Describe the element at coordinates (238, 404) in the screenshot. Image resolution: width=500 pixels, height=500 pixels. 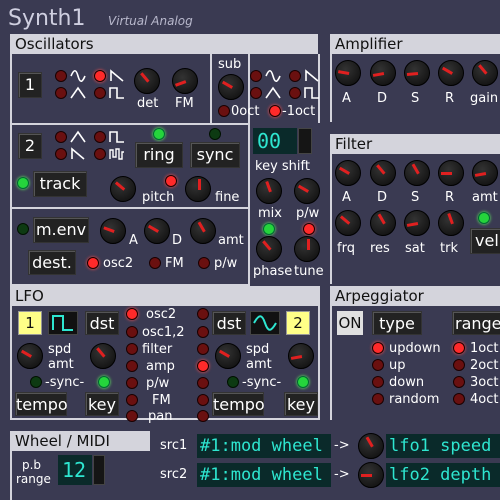
I see `lfo2-tempo-button: tempo` at that location.